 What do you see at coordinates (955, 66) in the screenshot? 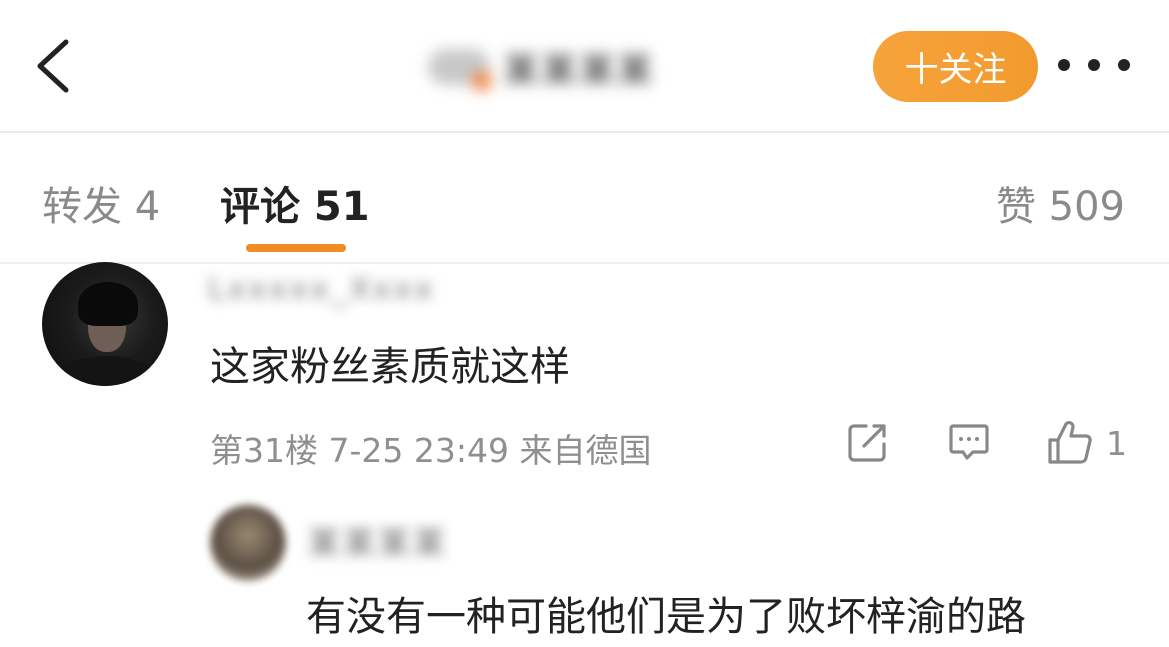
I see `follow-button: 十关注` at bounding box center [955, 66].